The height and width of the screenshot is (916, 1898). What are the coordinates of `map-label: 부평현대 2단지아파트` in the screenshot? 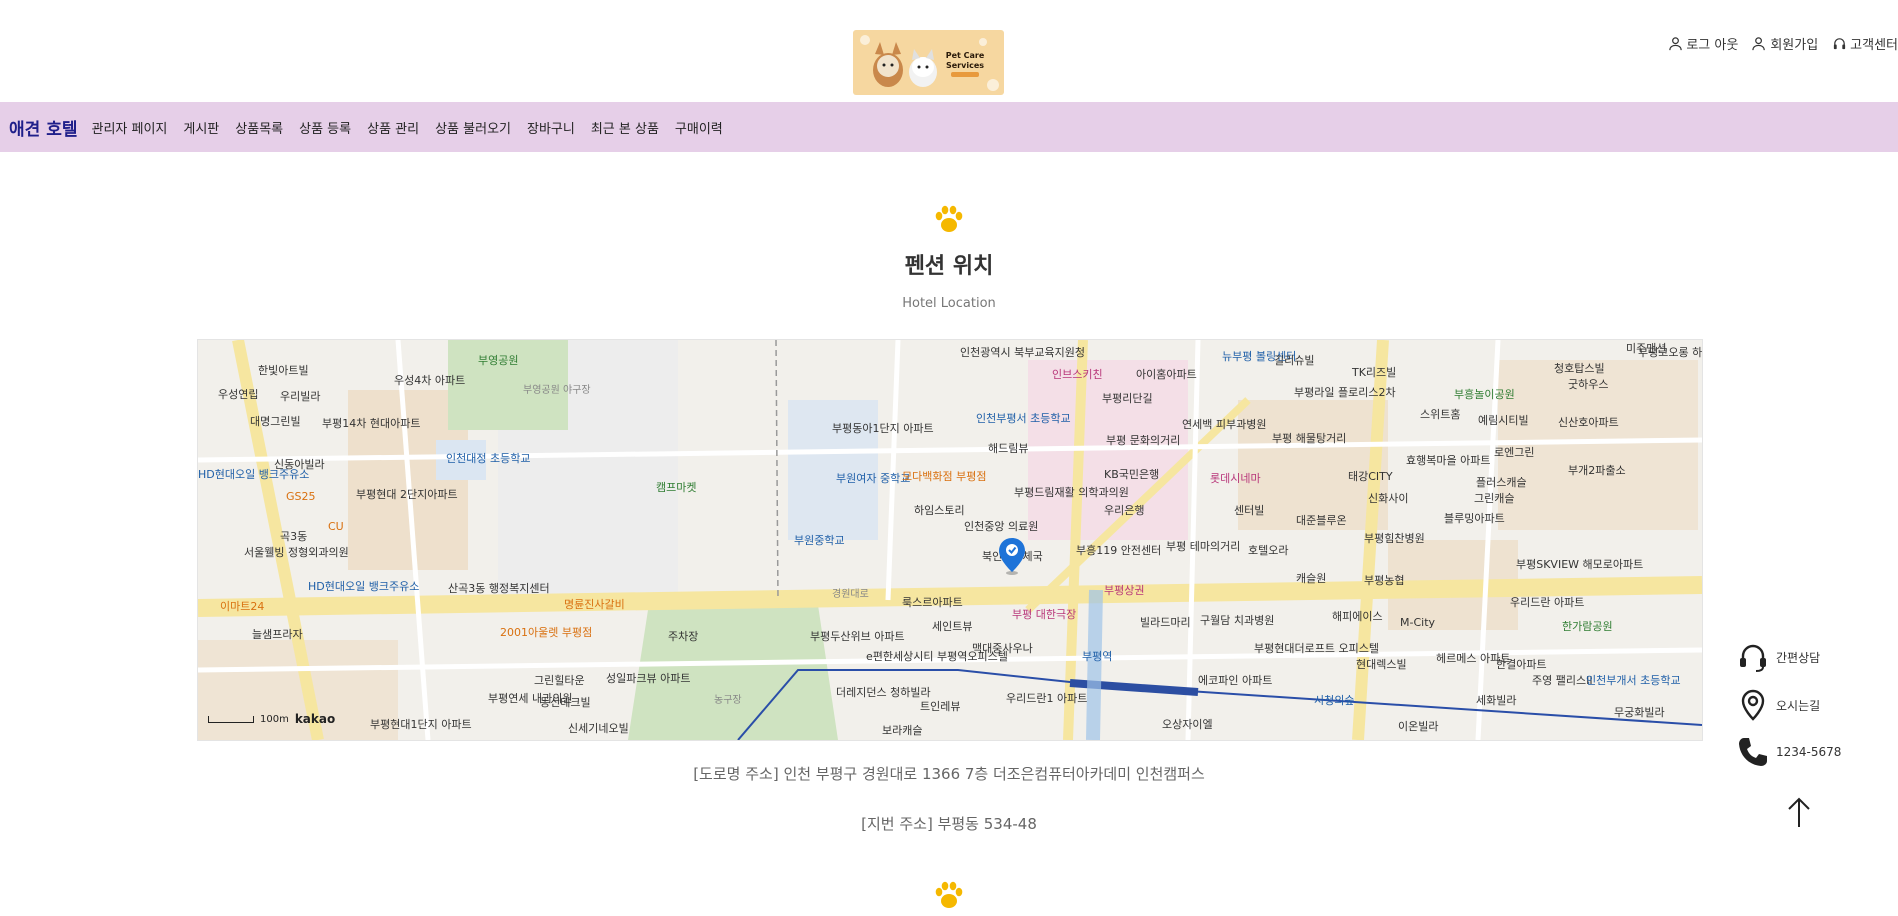 It's located at (407, 494).